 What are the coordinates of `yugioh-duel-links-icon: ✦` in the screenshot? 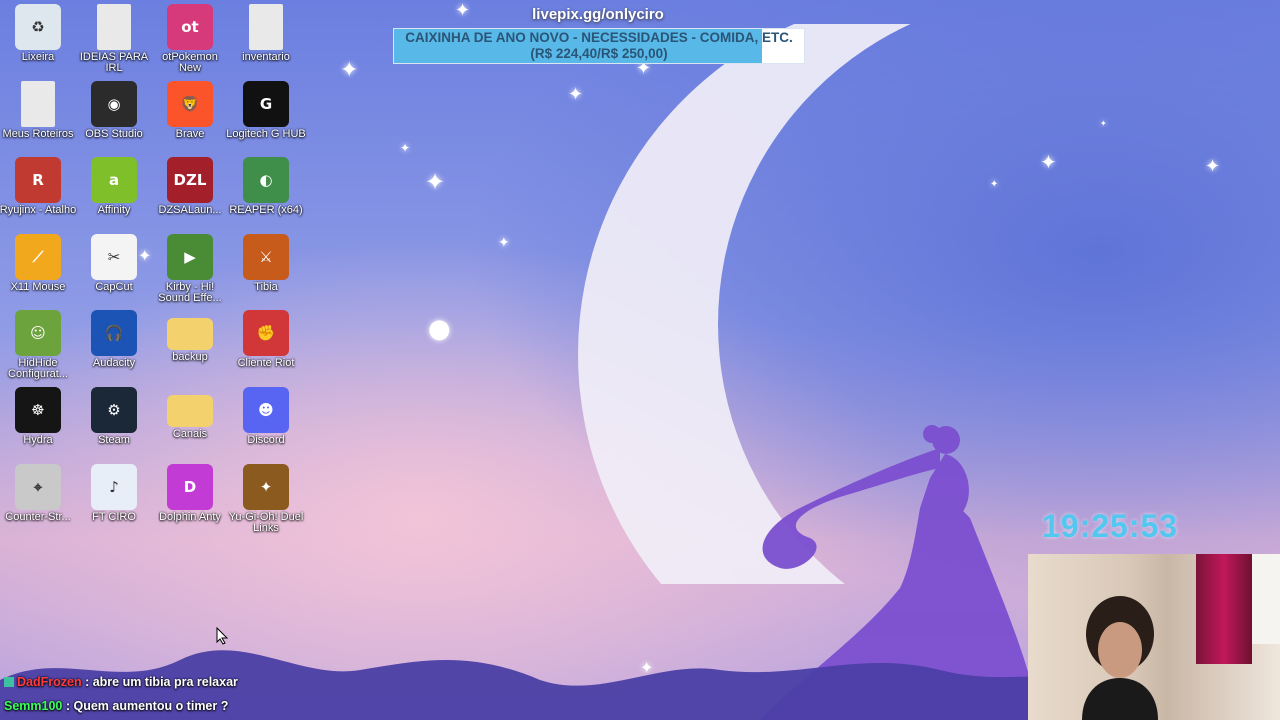 It's located at (266, 486).